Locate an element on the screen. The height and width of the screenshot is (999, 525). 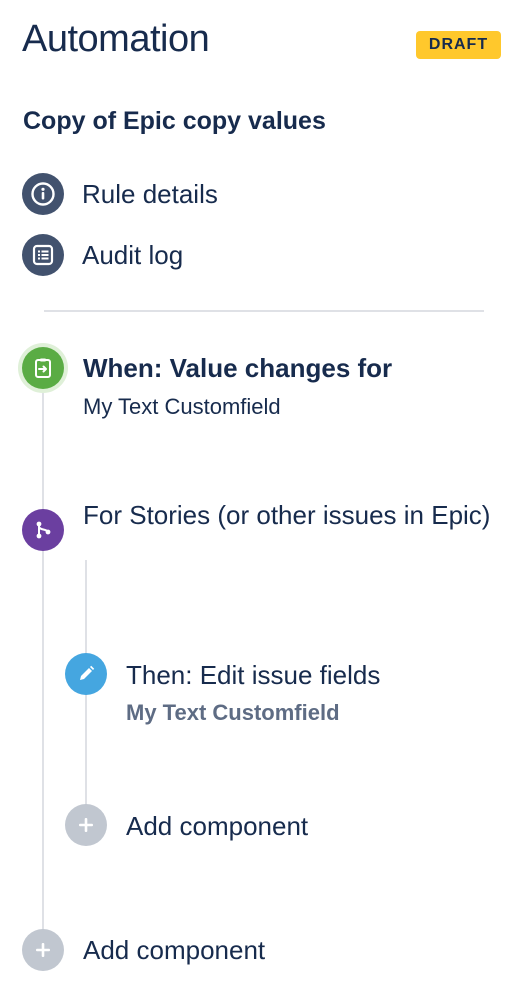
branch-title: For Stories (or other issues in Epic) is located at coordinates (293, 515).